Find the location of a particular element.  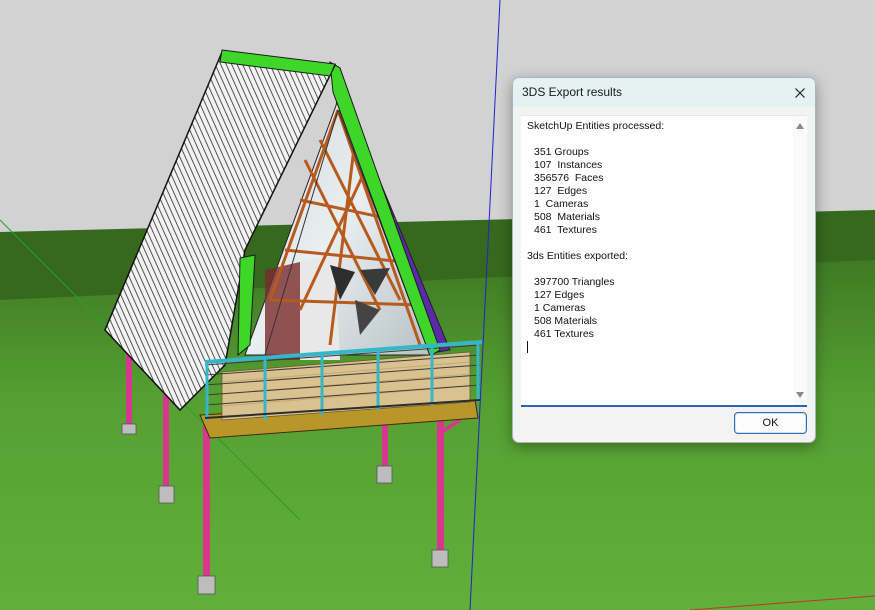

exported-item: 1 Cameras is located at coordinates (560, 308).